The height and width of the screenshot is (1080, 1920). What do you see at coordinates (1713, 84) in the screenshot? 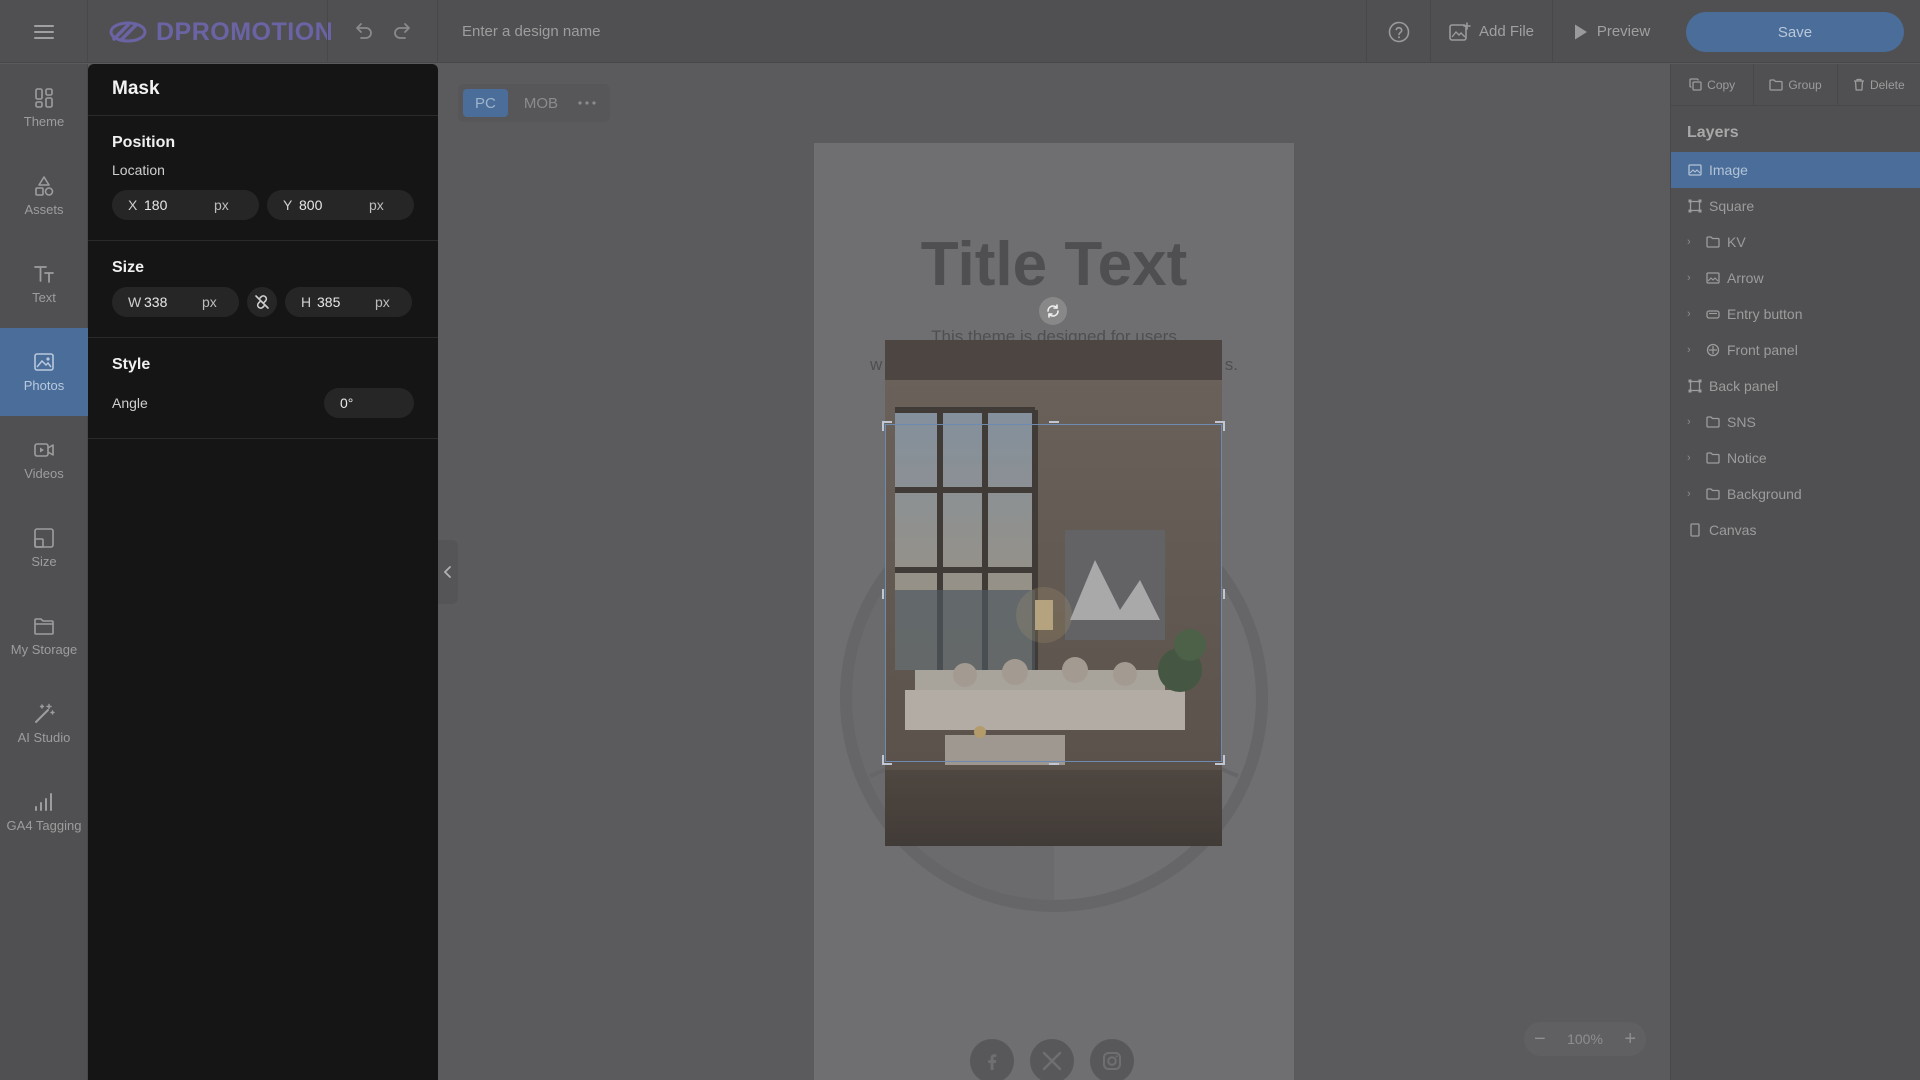
I see `copy-button: Copy` at bounding box center [1713, 84].